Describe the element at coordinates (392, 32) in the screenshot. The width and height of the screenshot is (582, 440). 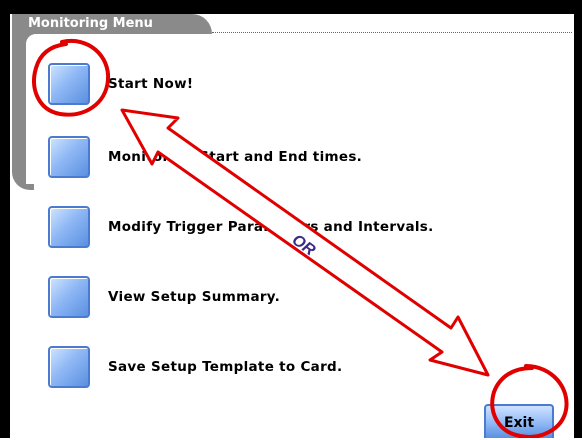
I see `title-divider` at that location.